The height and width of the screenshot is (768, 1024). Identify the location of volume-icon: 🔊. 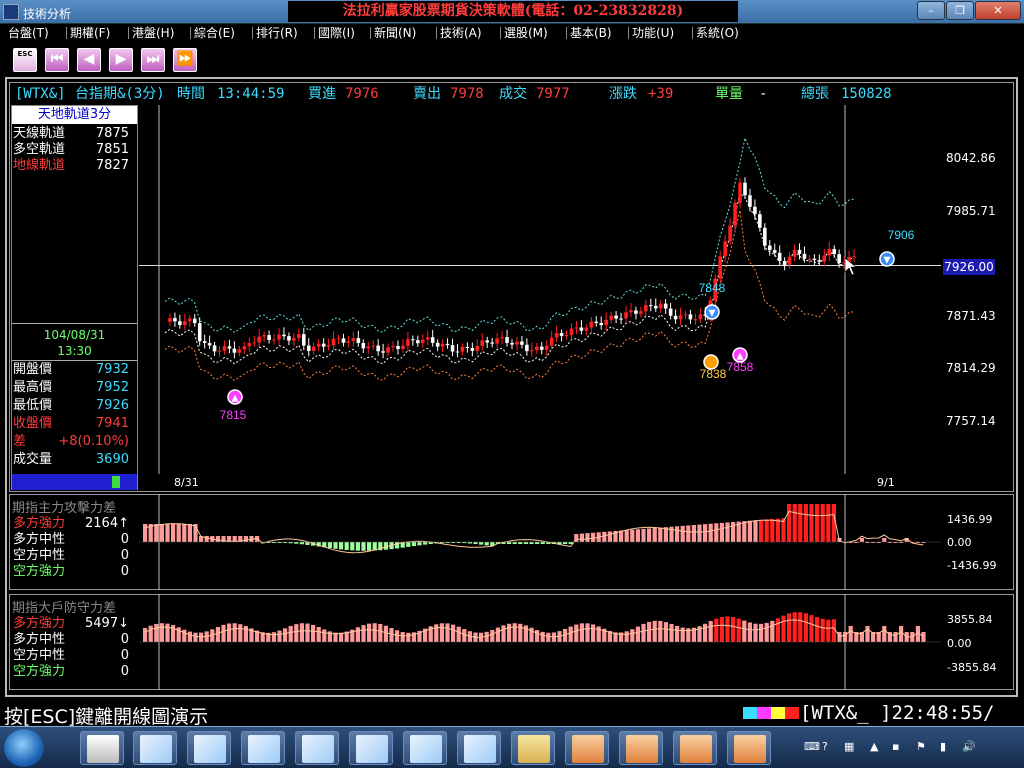
(969, 746).